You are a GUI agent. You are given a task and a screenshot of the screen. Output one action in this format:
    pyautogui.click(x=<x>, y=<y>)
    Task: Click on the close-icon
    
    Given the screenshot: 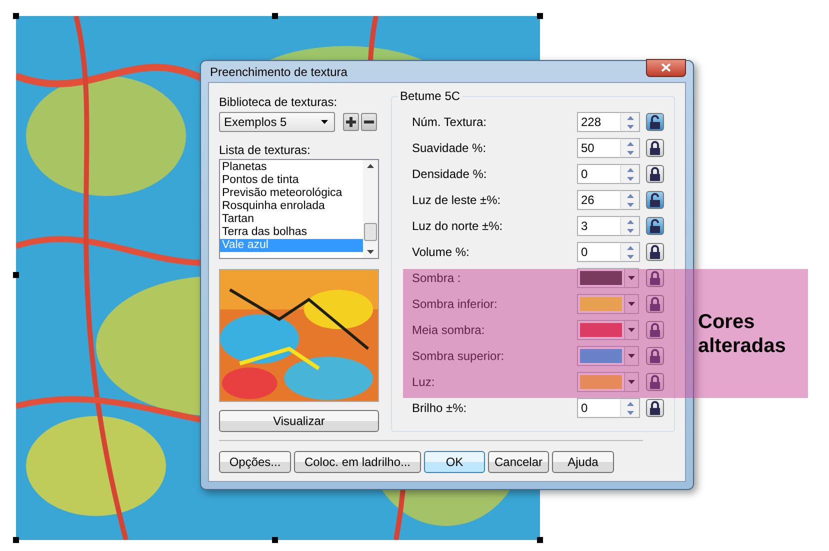 What is the action you would take?
    pyautogui.click(x=666, y=67)
    